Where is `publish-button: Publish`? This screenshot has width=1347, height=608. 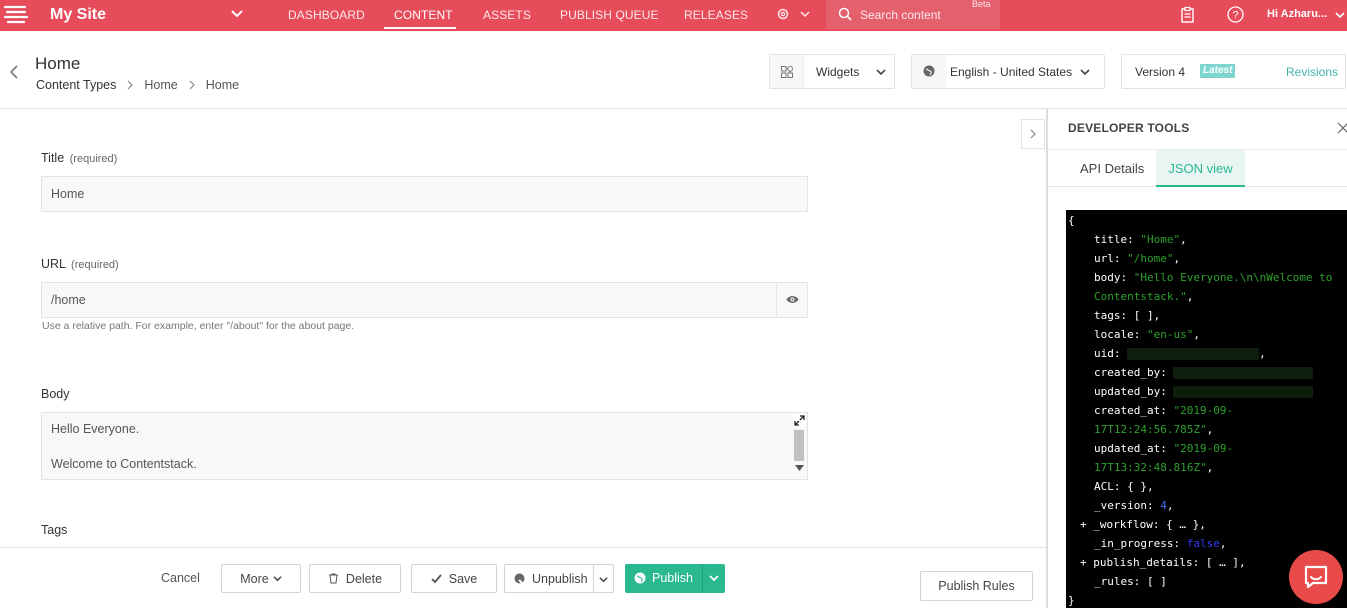
publish-button: Publish is located at coordinates (675, 578).